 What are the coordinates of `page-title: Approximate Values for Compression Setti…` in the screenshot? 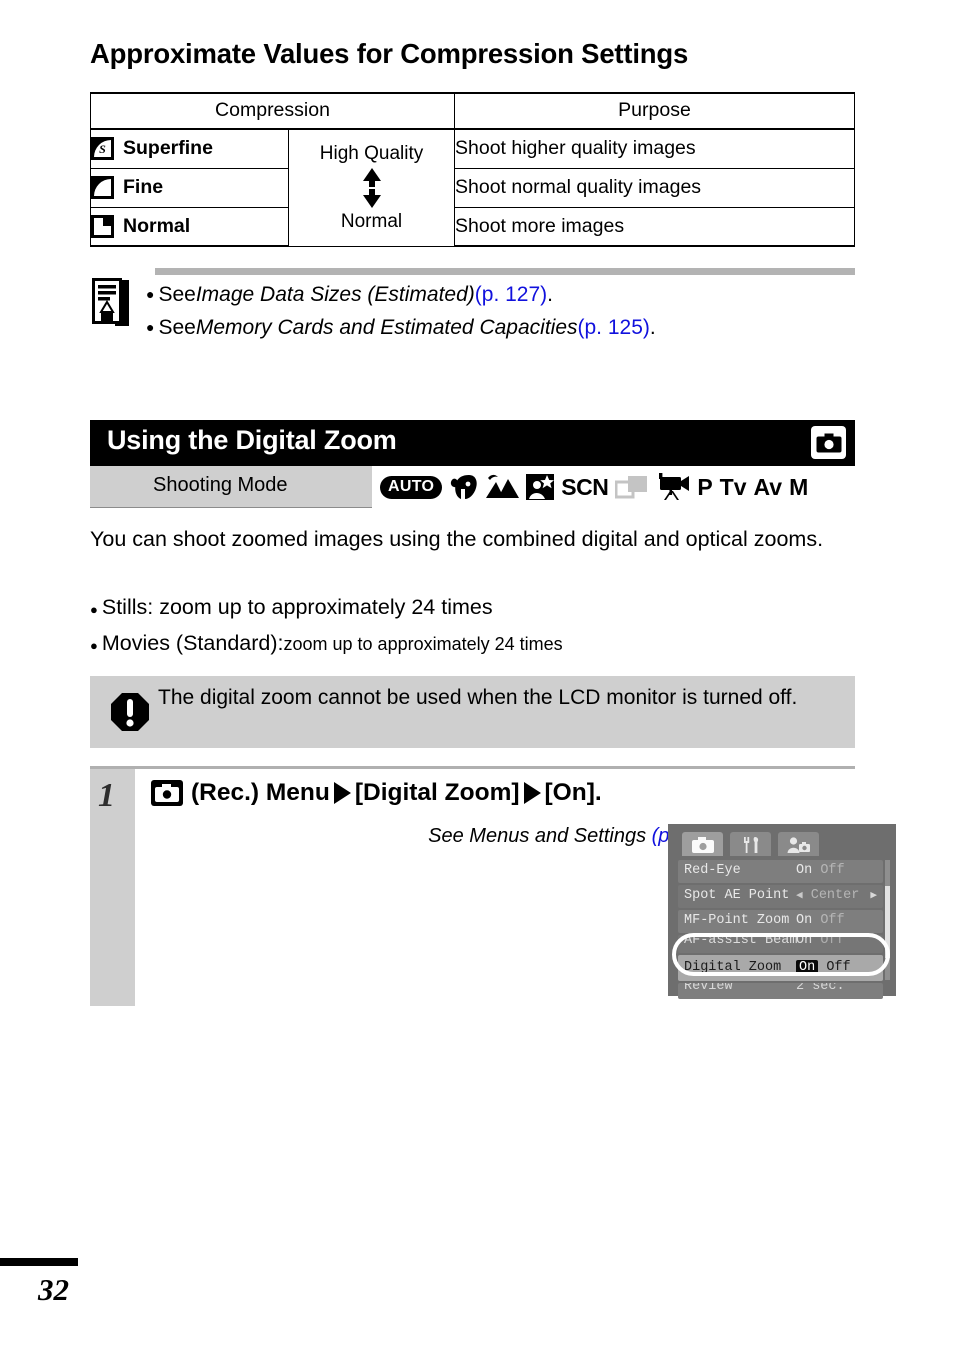 It's located at (389, 53).